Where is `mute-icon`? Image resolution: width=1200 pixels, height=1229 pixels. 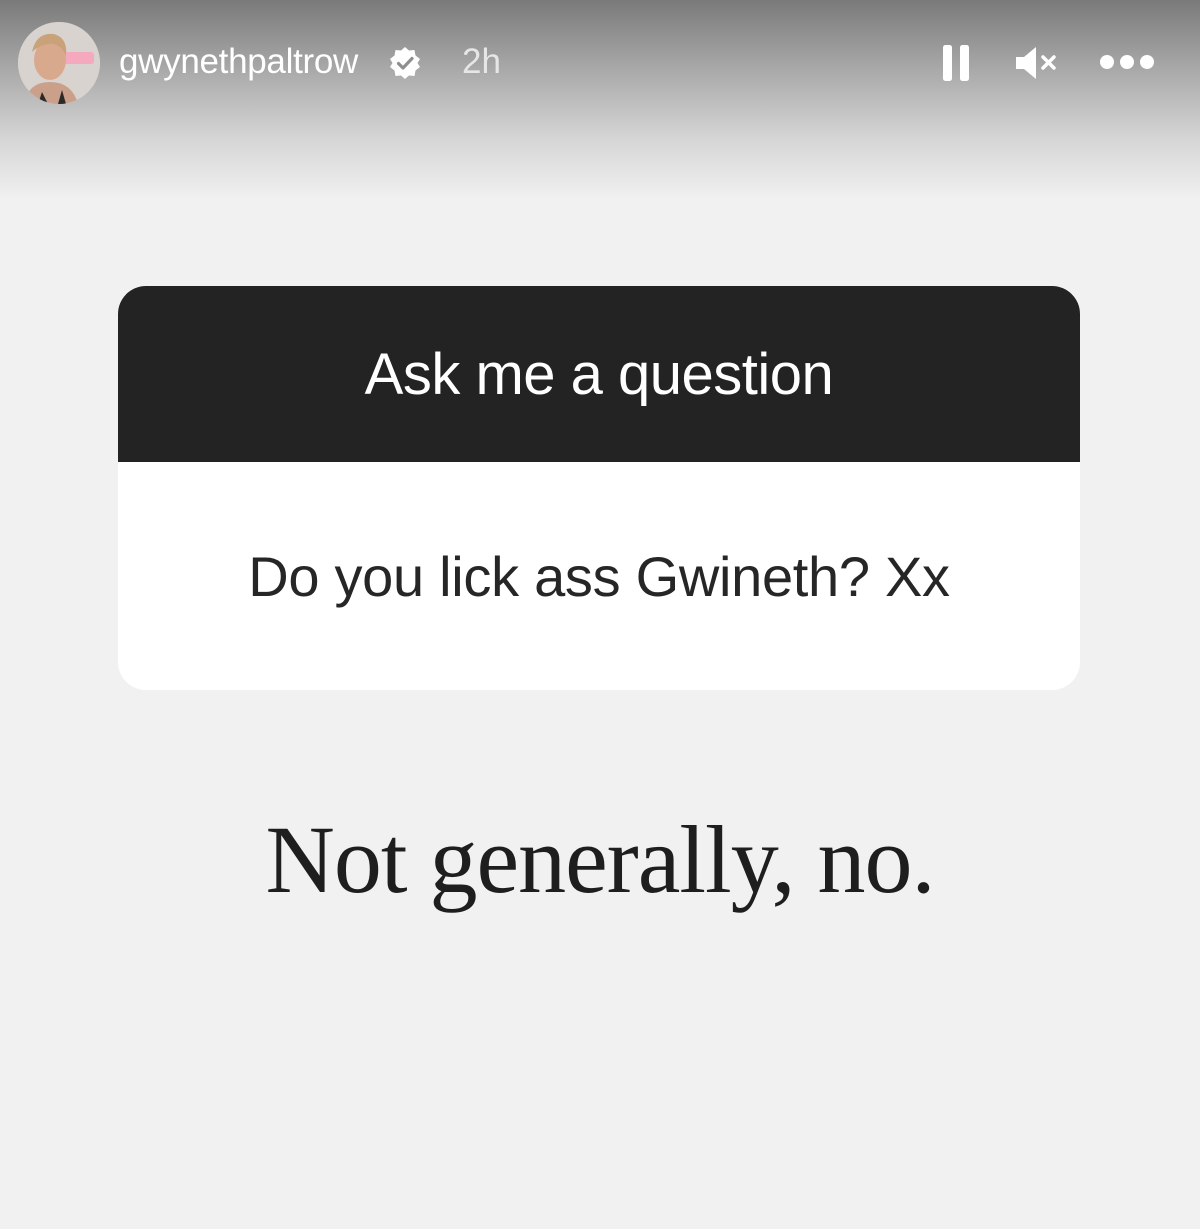 mute-icon is located at coordinates (1037, 63).